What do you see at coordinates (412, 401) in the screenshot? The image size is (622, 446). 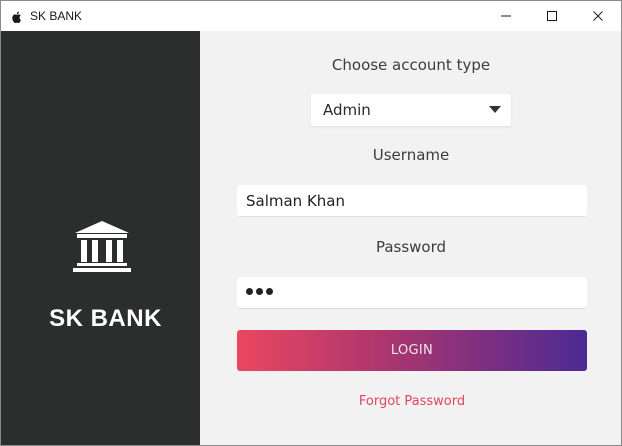 I see `forgot-password-link: Forgot Password` at bounding box center [412, 401].